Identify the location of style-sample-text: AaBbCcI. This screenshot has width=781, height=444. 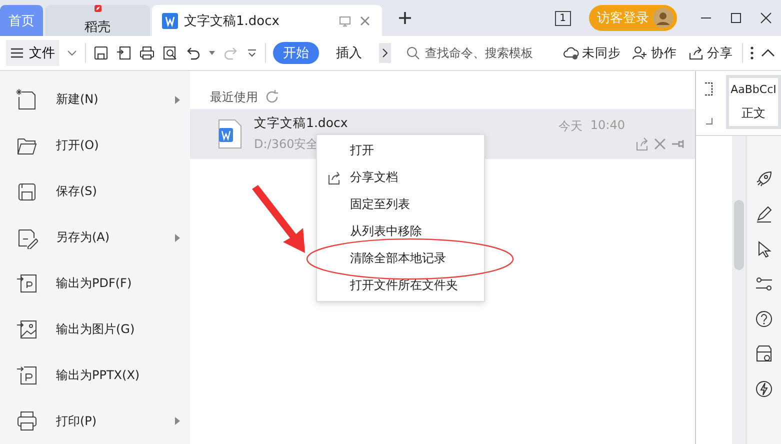
(753, 89).